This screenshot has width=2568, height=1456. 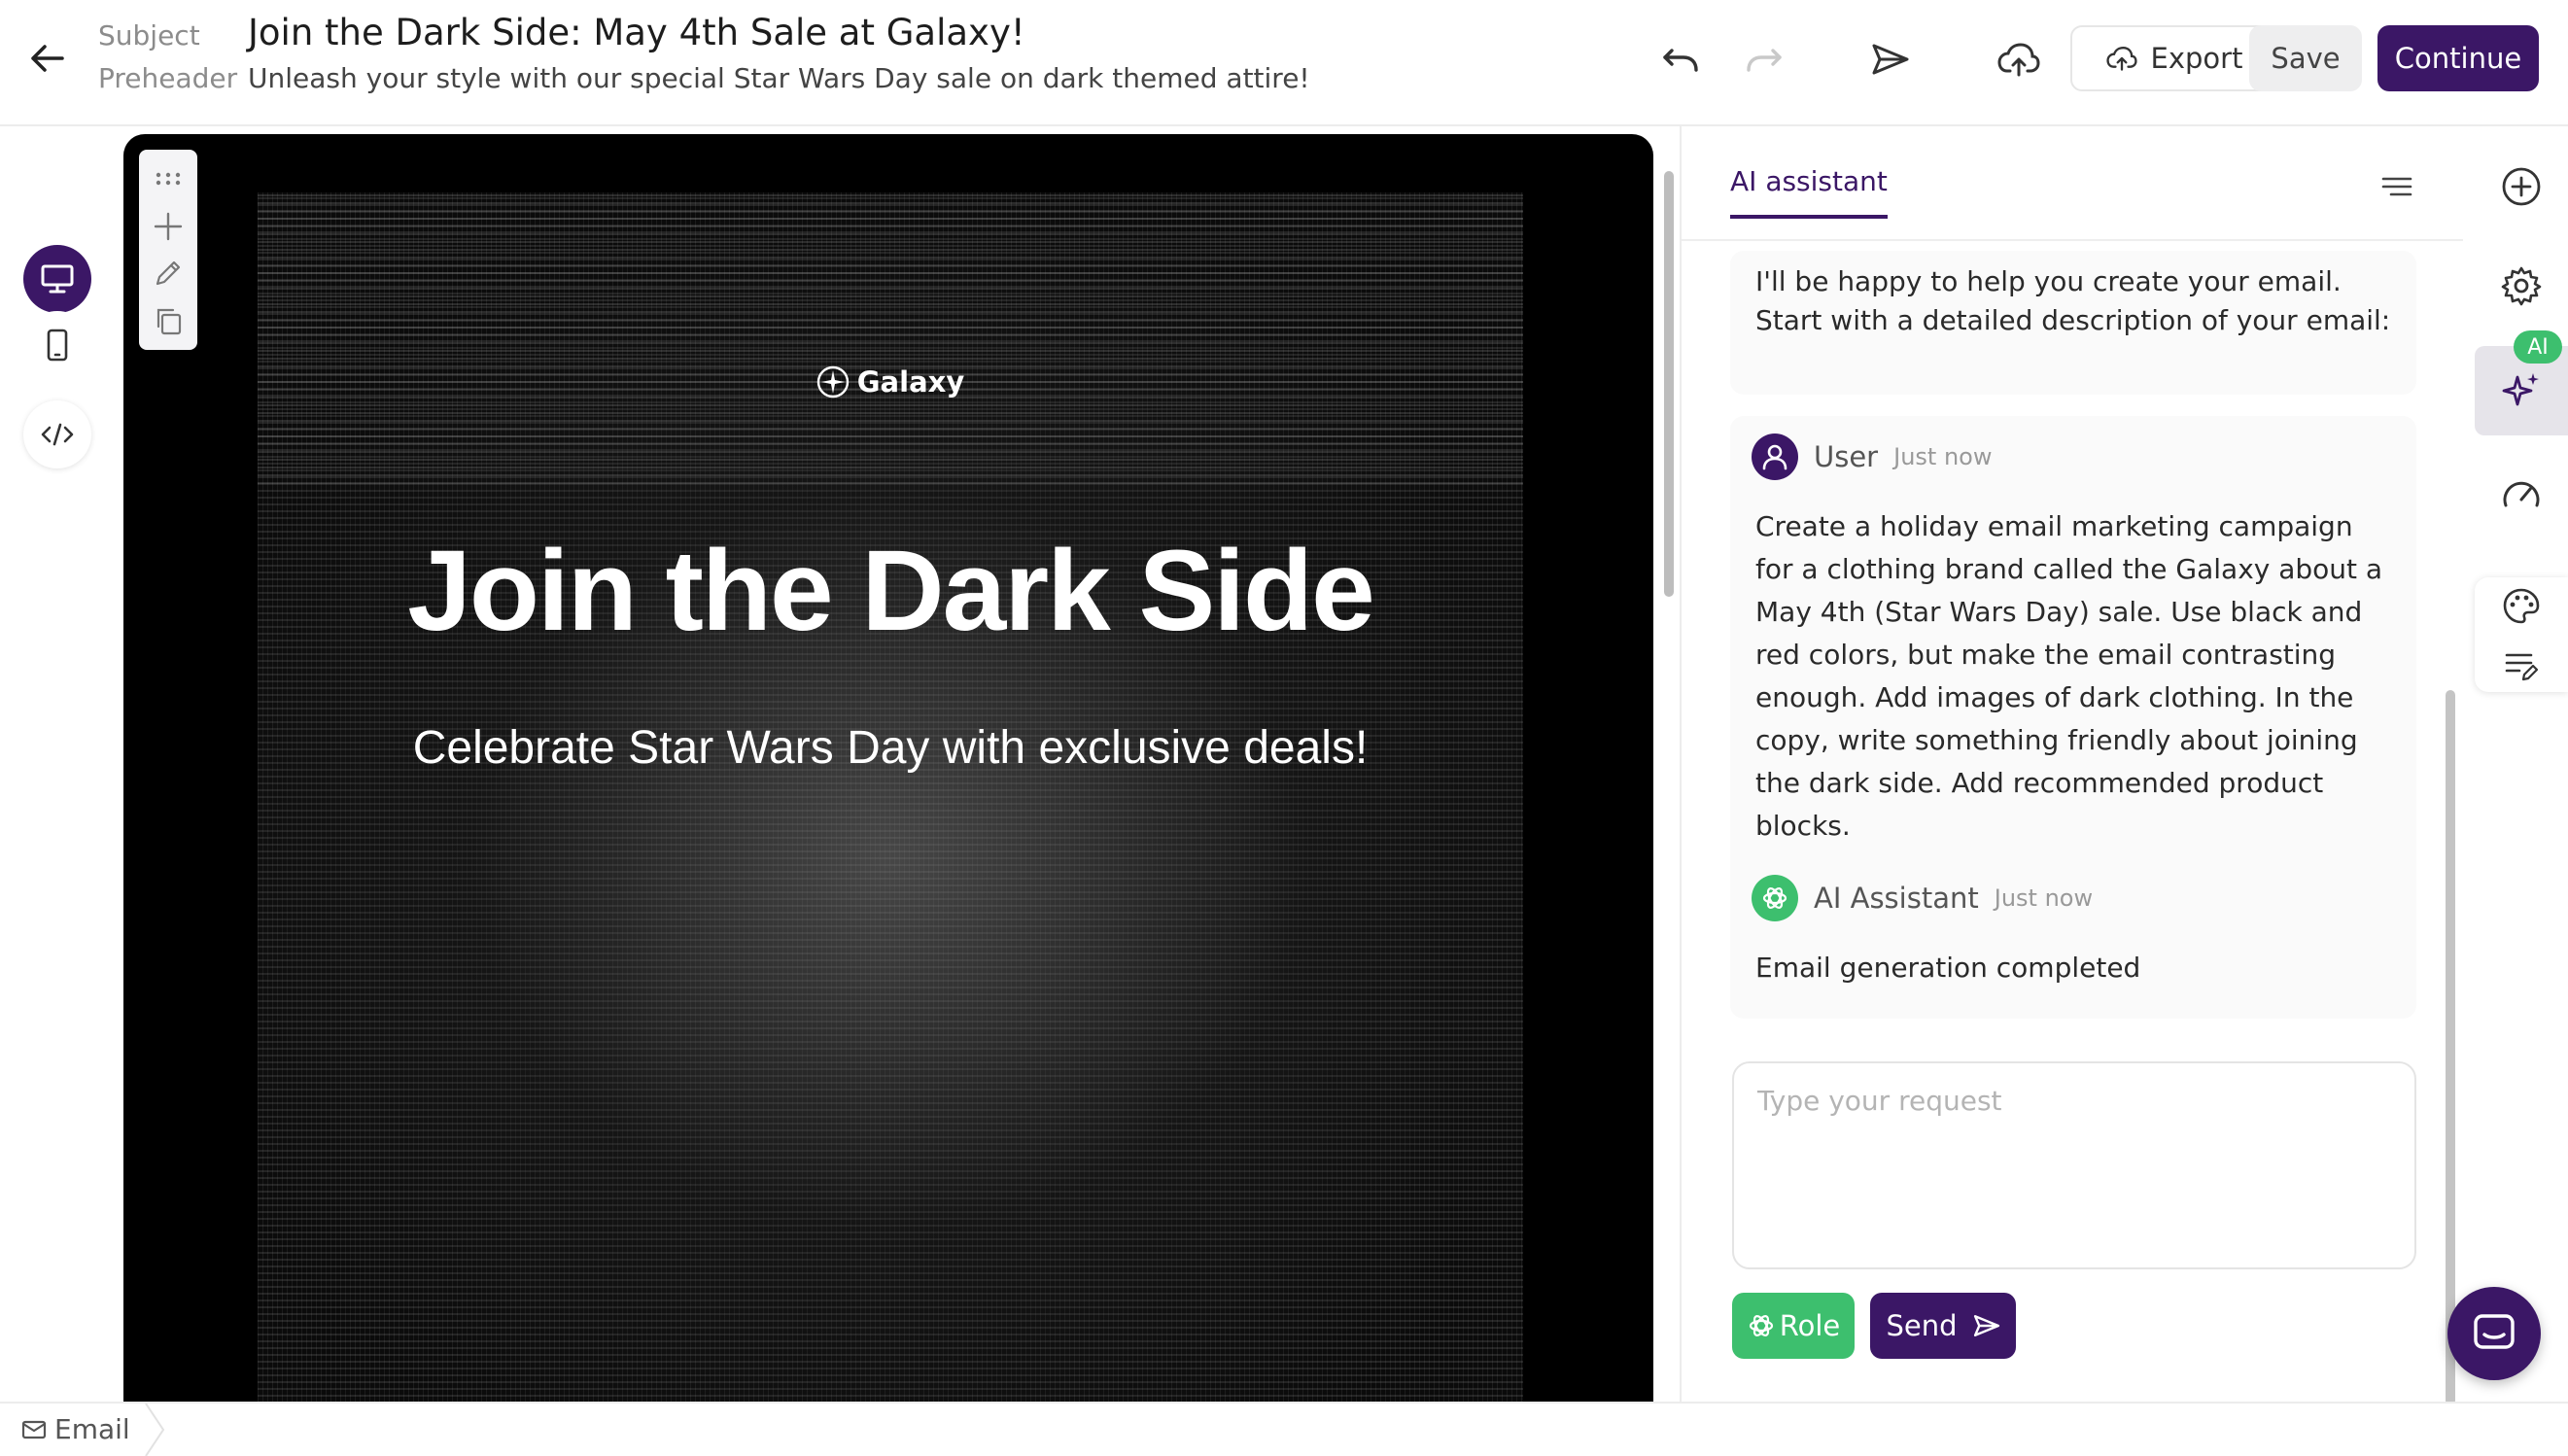 I want to click on plus-icon, so click(x=168, y=226).